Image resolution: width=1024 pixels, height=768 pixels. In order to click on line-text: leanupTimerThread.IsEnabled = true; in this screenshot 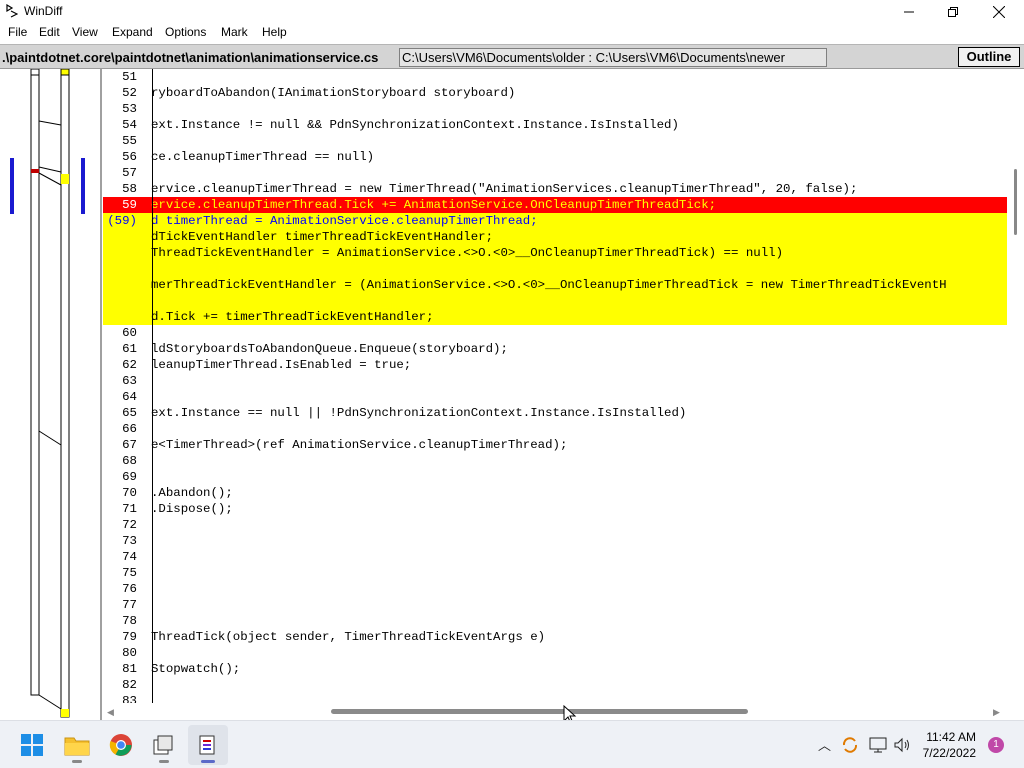, I will do `click(281, 365)`.